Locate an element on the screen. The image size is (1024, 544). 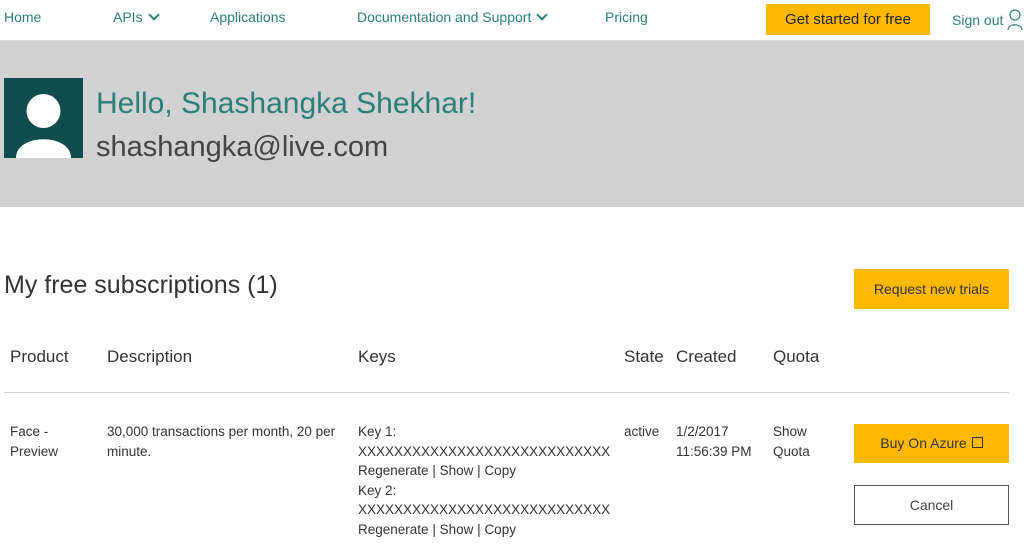
key1-actions: Regenerate | Show | Copy is located at coordinates (484, 471).